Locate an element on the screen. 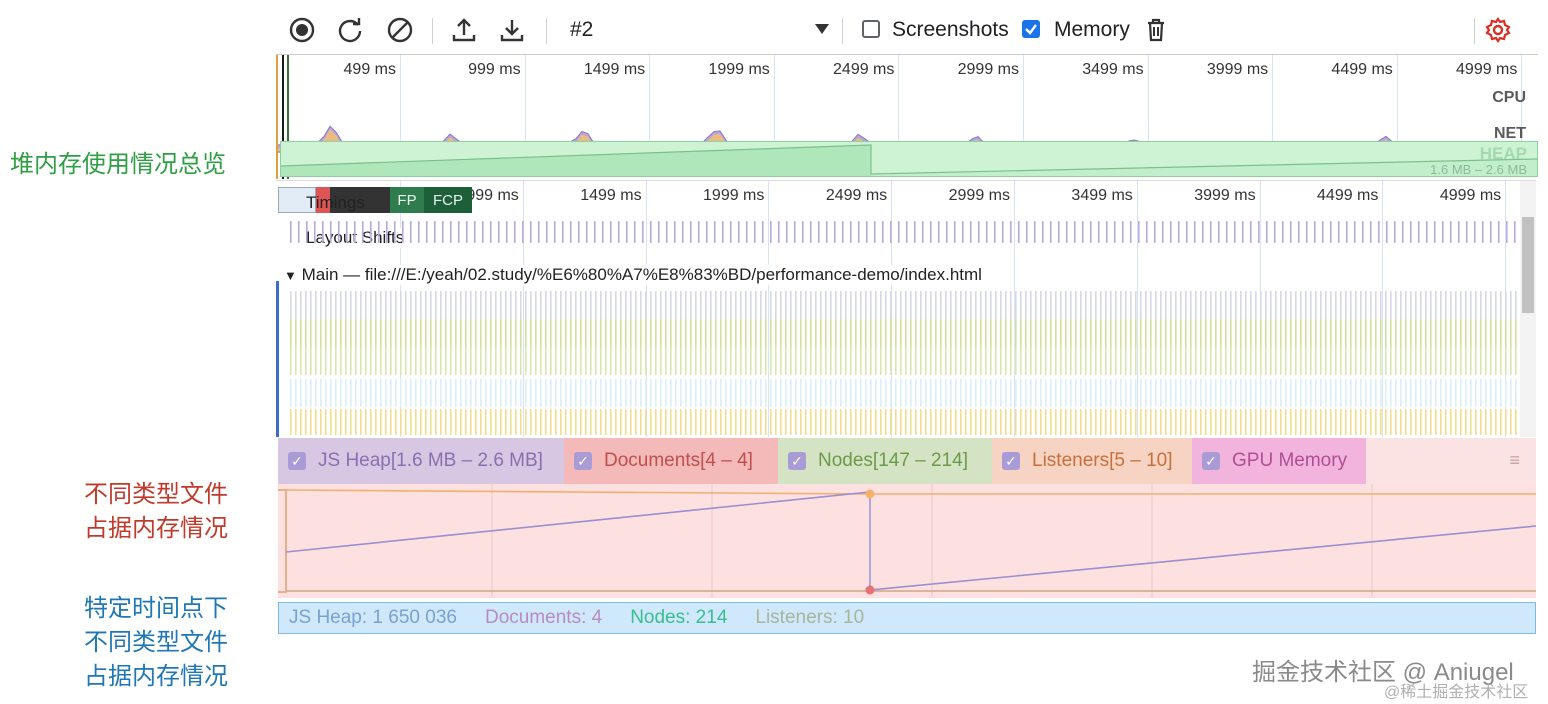 This screenshot has width=1548, height=704. cpu-label: CPU is located at coordinates (1509, 97).